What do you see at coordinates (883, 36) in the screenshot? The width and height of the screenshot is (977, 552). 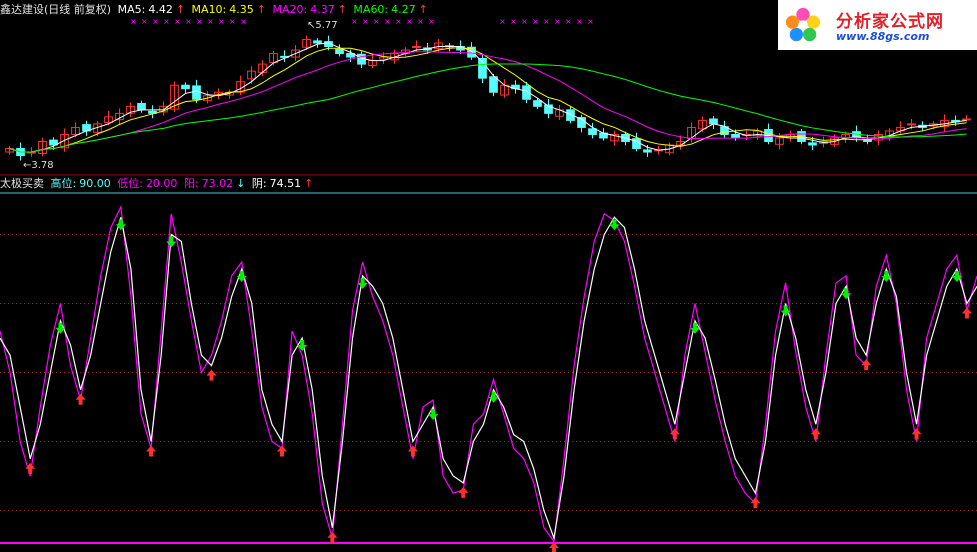 I see `logo-url: www.88gs.com` at bounding box center [883, 36].